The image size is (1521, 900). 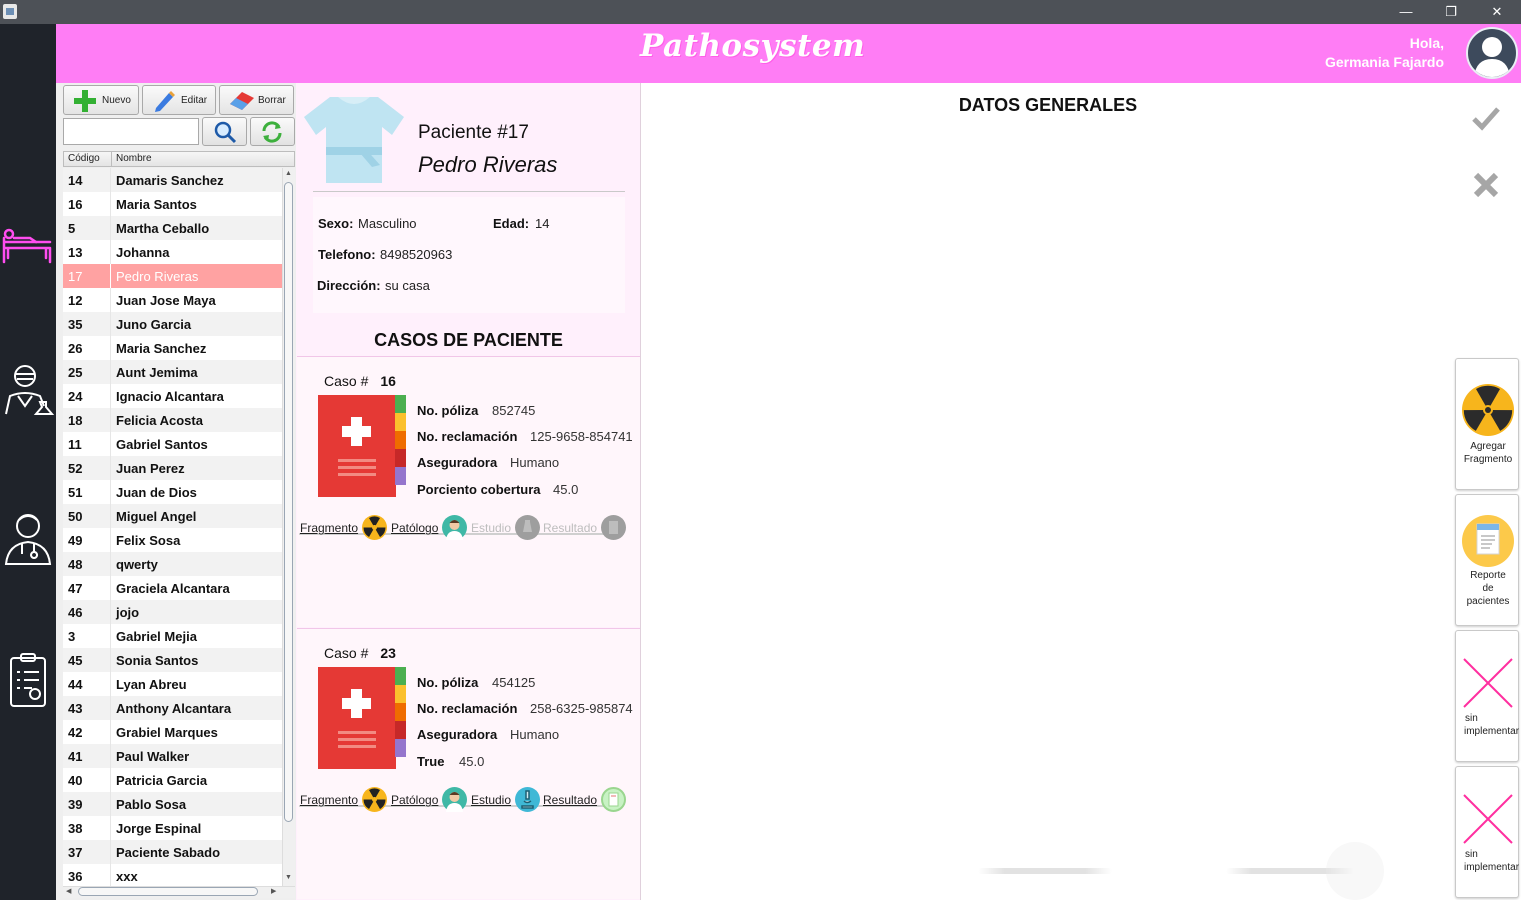 I want to click on table-row: 24 Ignacio Alcantara, so click(x=172, y=396).